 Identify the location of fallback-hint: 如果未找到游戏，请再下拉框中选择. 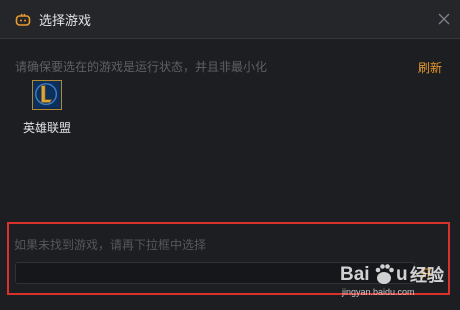
(110, 245).